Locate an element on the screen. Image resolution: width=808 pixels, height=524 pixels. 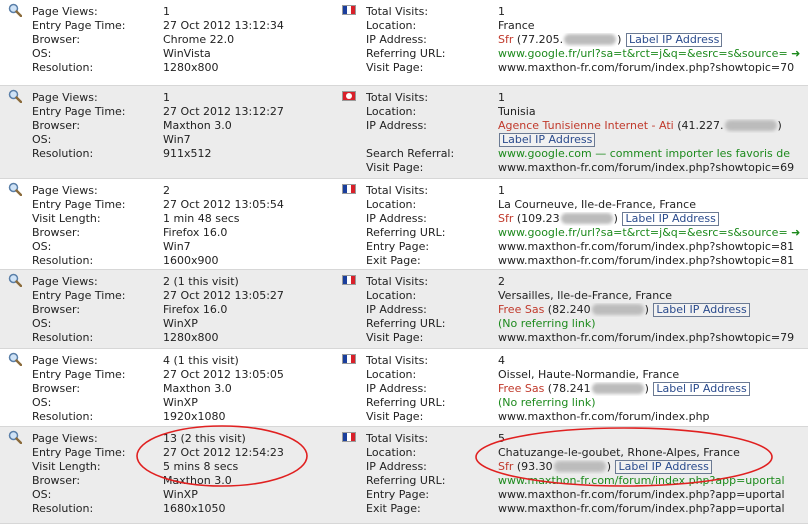
field-value-entry-time: 27 Oct 2012 12:54:23 is located at coordinates (223, 452).